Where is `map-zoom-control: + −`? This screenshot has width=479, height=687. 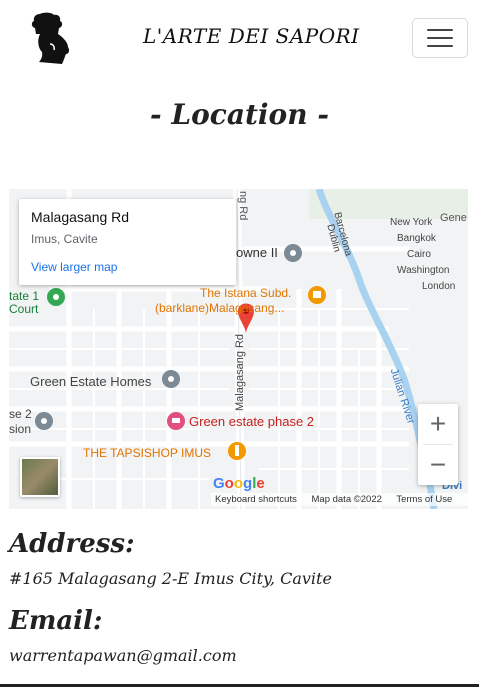 map-zoom-control: + − is located at coordinates (438, 444).